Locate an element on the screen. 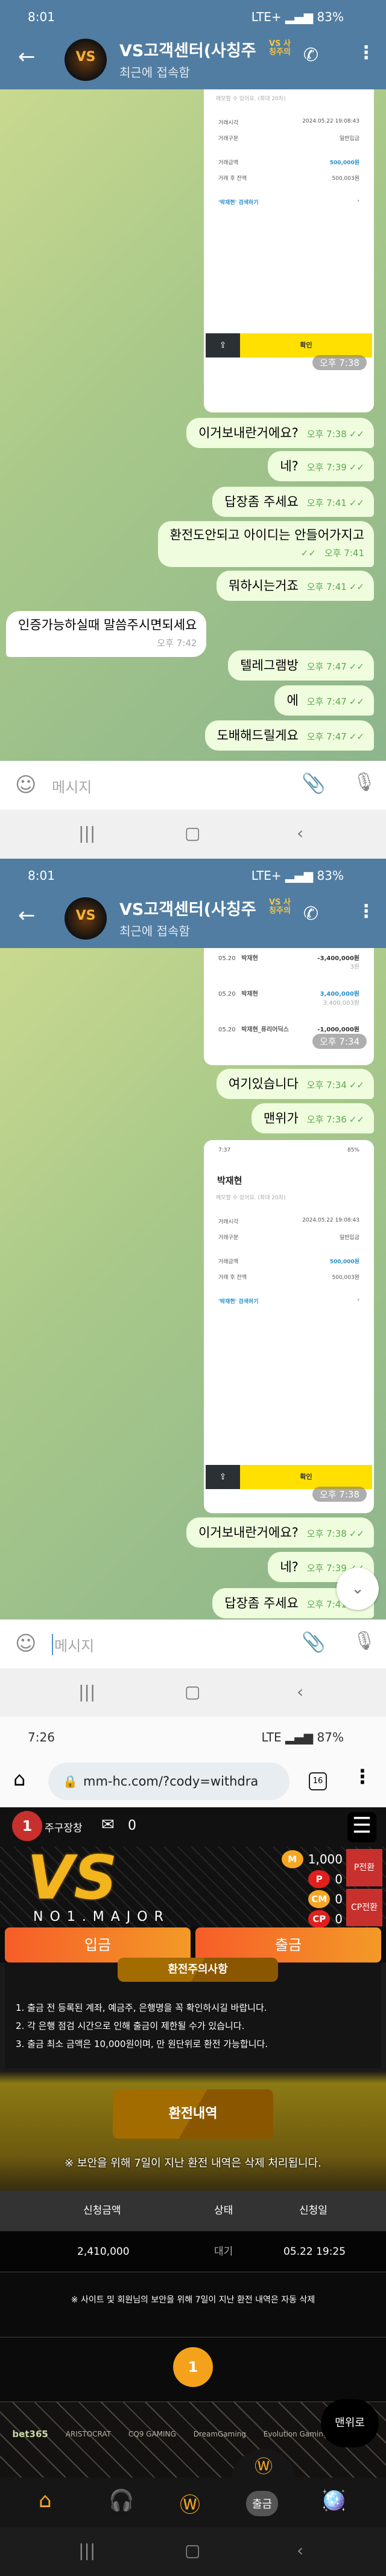 This screenshot has height=2576, width=386. site-header: 1 주구장창 ✉ 0 ☰ is located at coordinates (193, 1827).